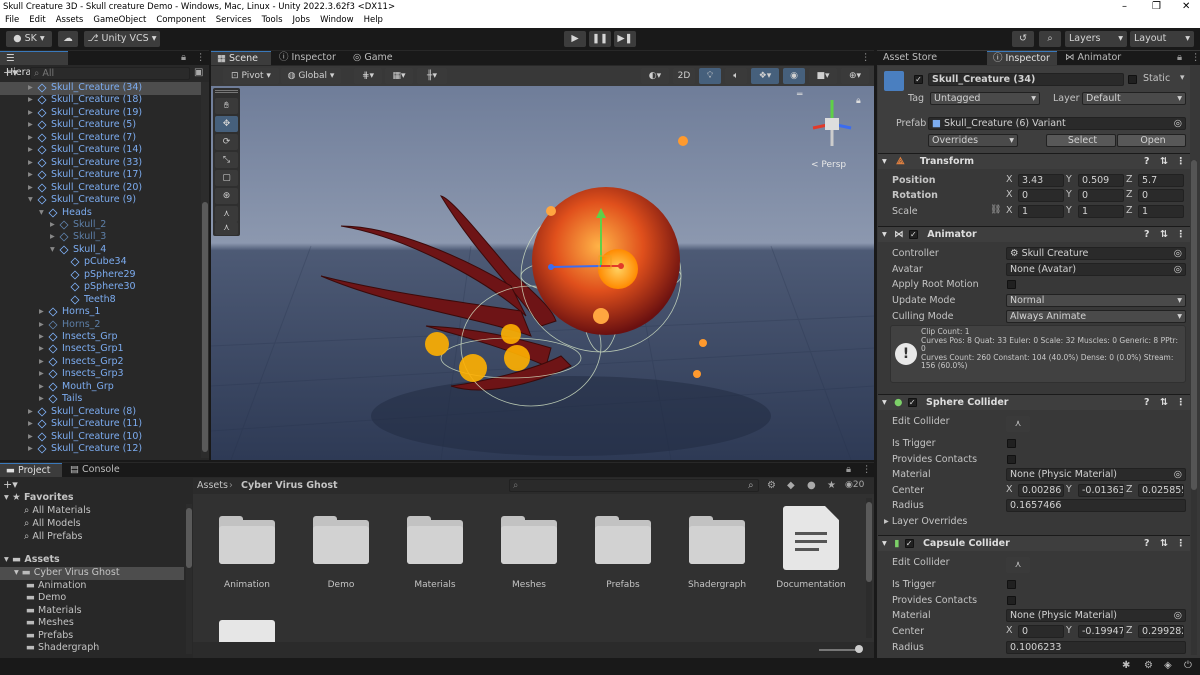 The image size is (1200, 675). What do you see at coordinates (92, 636) in the screenshot?
I see `assets-tree-item: ▬ Prefabs` at bounding box center [92, 636].